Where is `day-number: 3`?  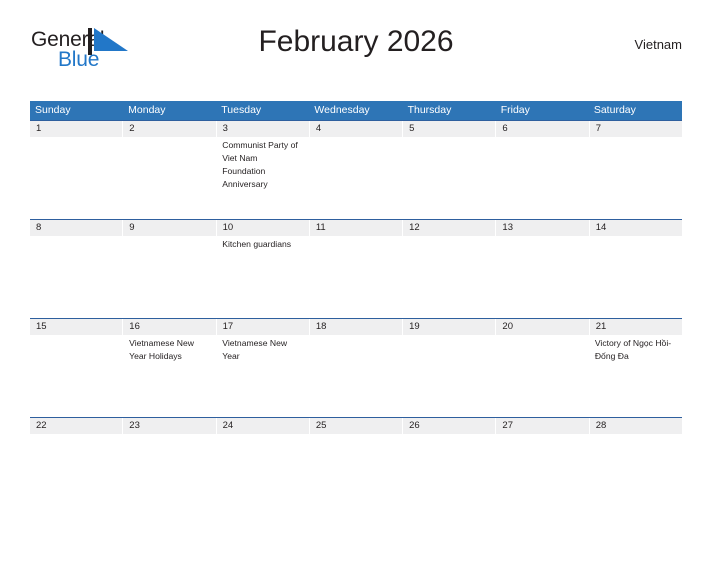 day-number: 3 is located at coordinates (263, 129).